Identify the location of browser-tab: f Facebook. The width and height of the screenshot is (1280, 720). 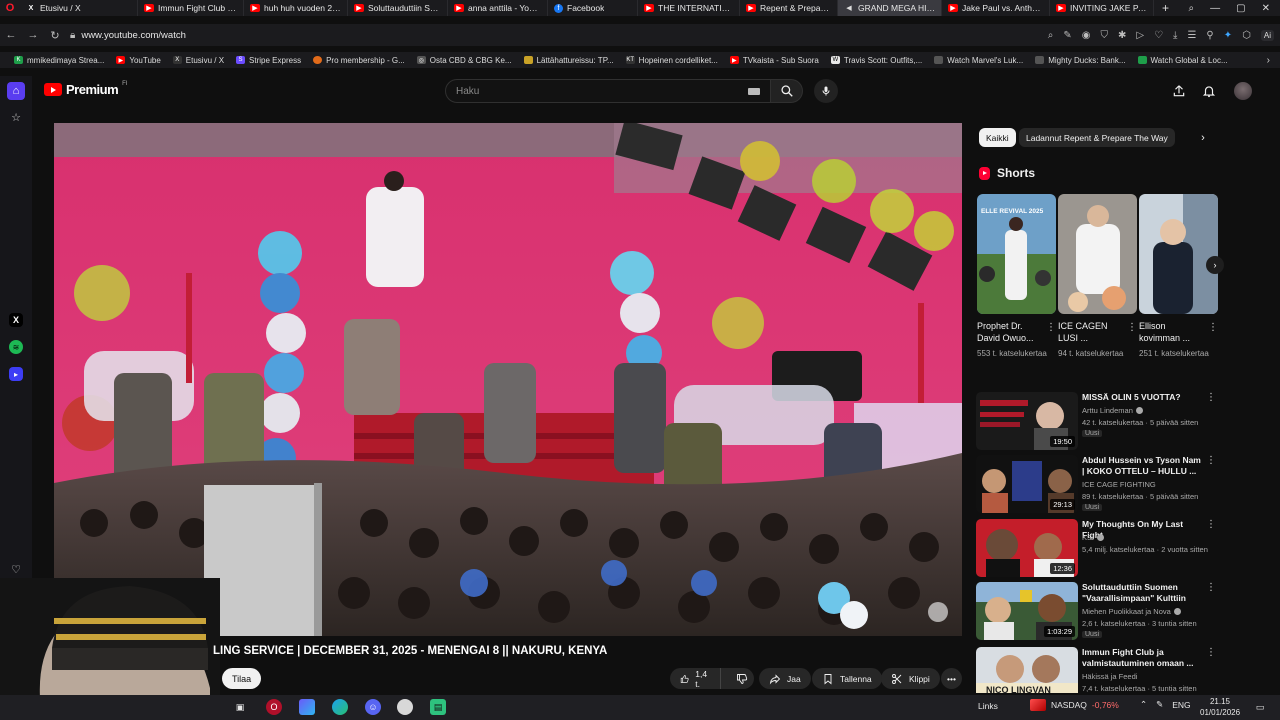
(593, 8).